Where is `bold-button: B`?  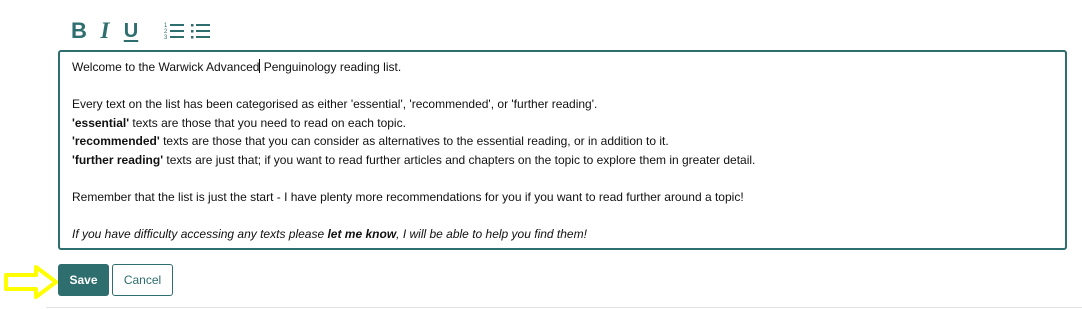
bold-button: B is located at coordinates (79, 31).